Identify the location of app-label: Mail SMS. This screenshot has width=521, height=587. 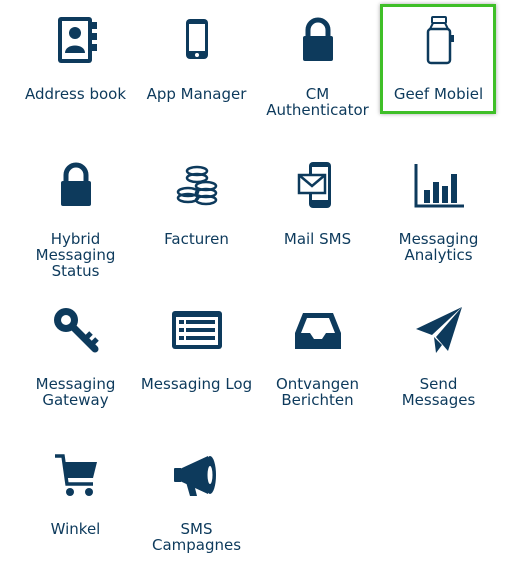
(317, 239).